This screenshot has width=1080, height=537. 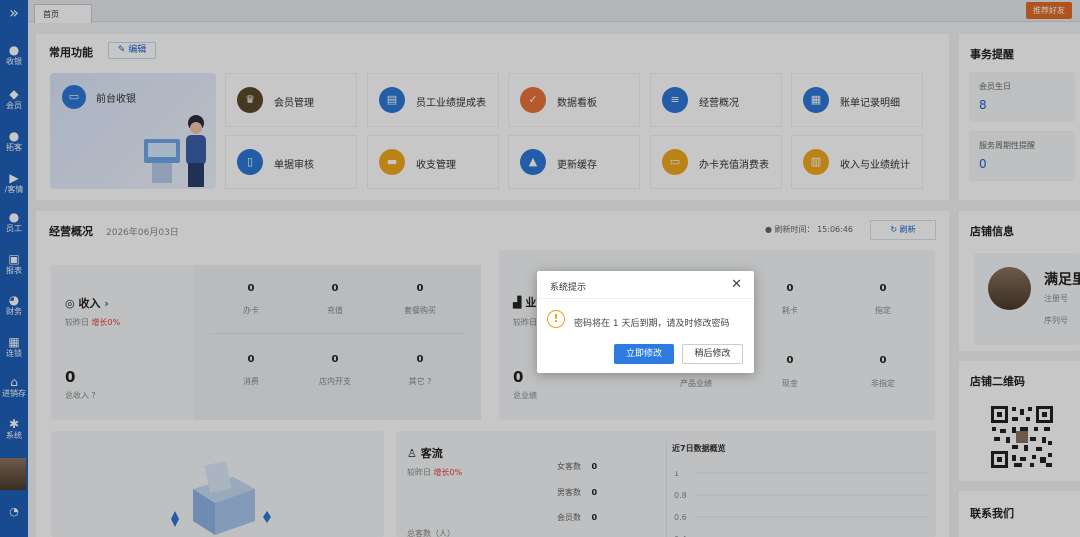 I want to click on exclamation-icon: !, so click(x=556, y=319).